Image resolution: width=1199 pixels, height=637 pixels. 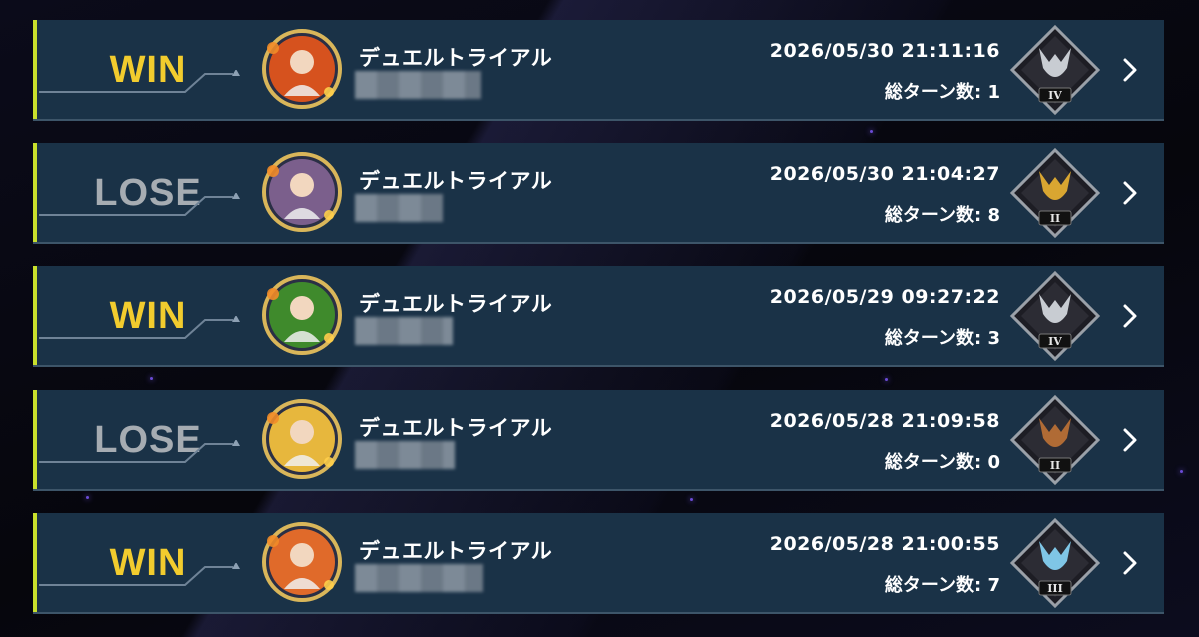 I want to click on match-datetime: 2026/05/29 09:27:22, so click(x=884, y=297).